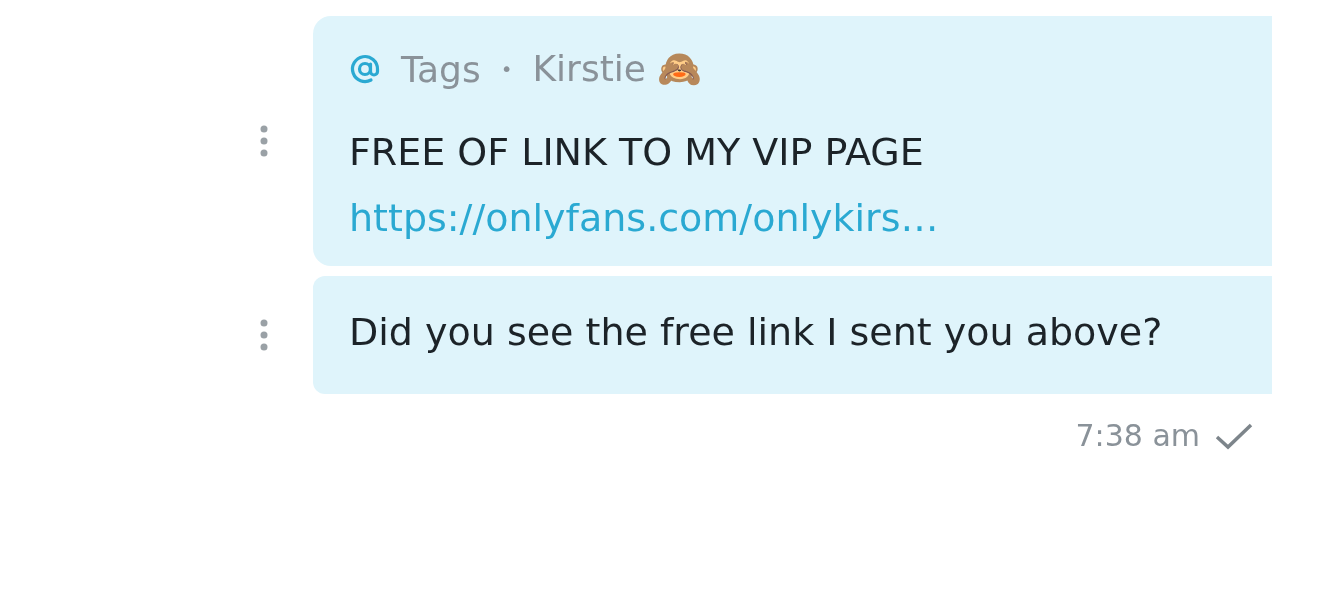 This screenshot has width=1320, height=593. What do you see at coordinates (617, 69) in the screenshot?
I see `author-name: Kirstie 🙈` at bounding box center [617, 69].